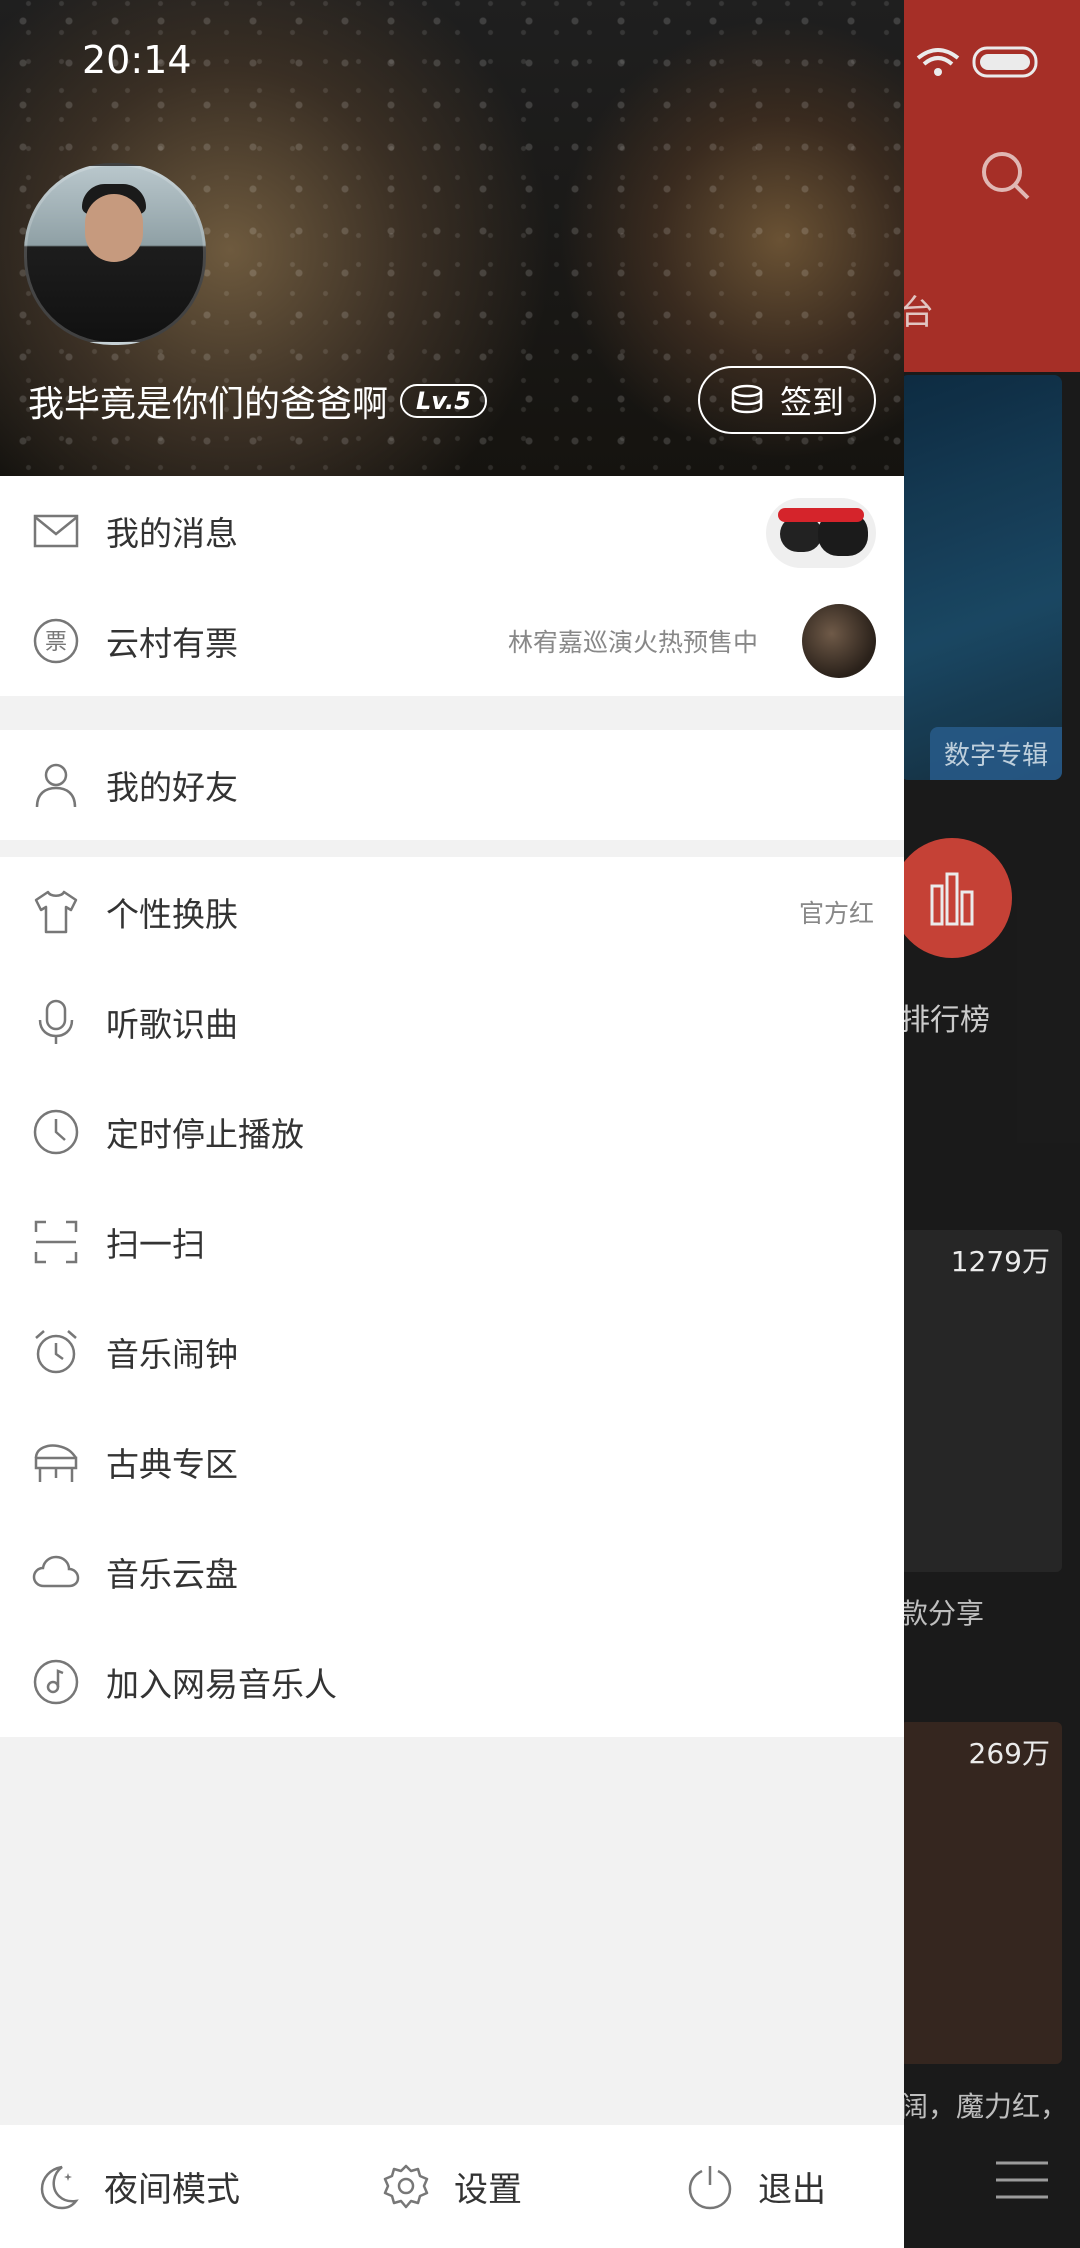 This screenshot has height=2248, width=1080. Describe the element at coordinates (115, 254) in the screenshot. I see `avatar` at that location.